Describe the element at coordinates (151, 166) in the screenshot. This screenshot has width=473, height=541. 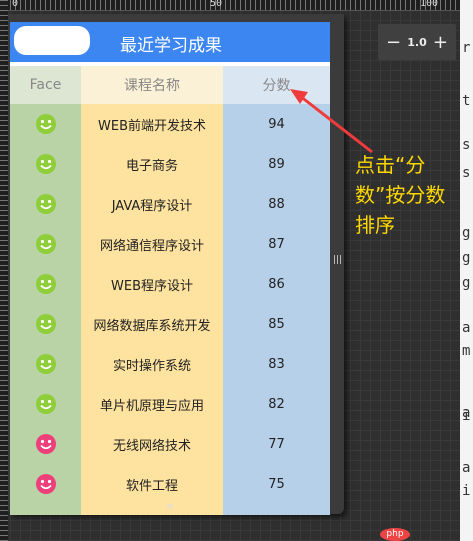
I see `course-name: 电子商务` at that location.